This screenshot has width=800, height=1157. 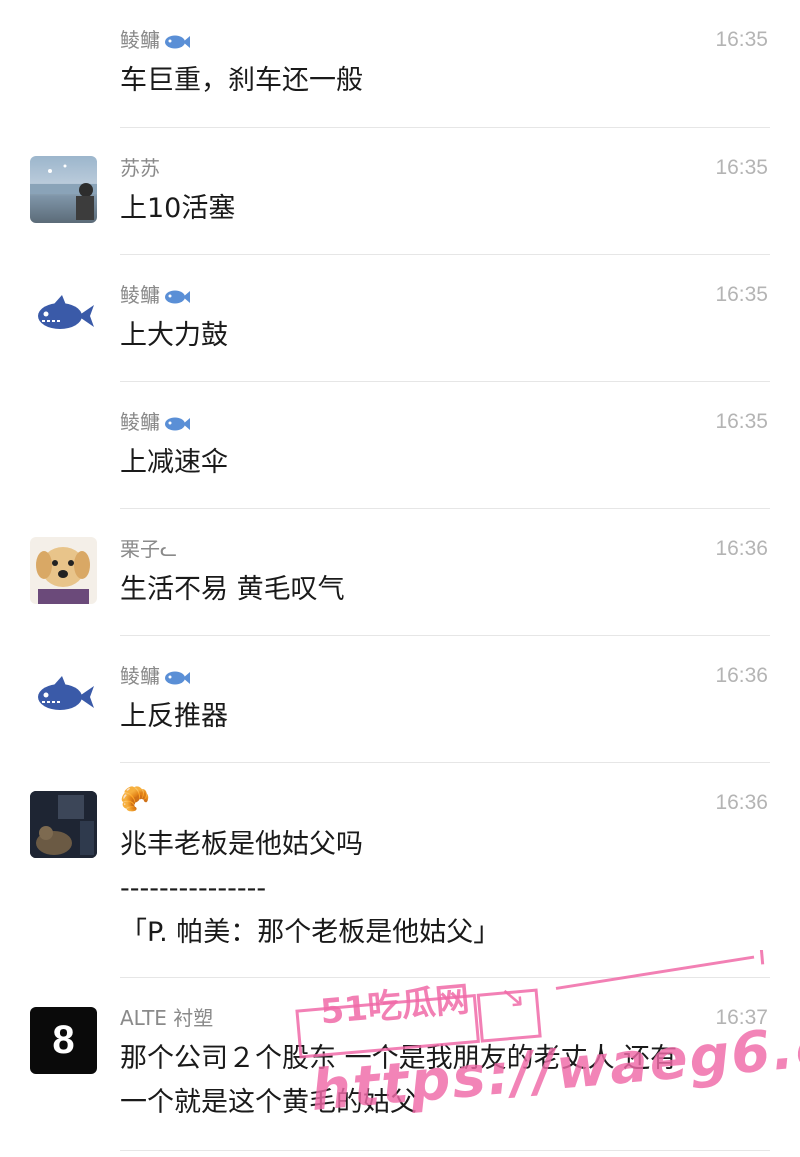 I want to click on message-text: 生活不易 黄毛叹气, so click(x=440, y=590).